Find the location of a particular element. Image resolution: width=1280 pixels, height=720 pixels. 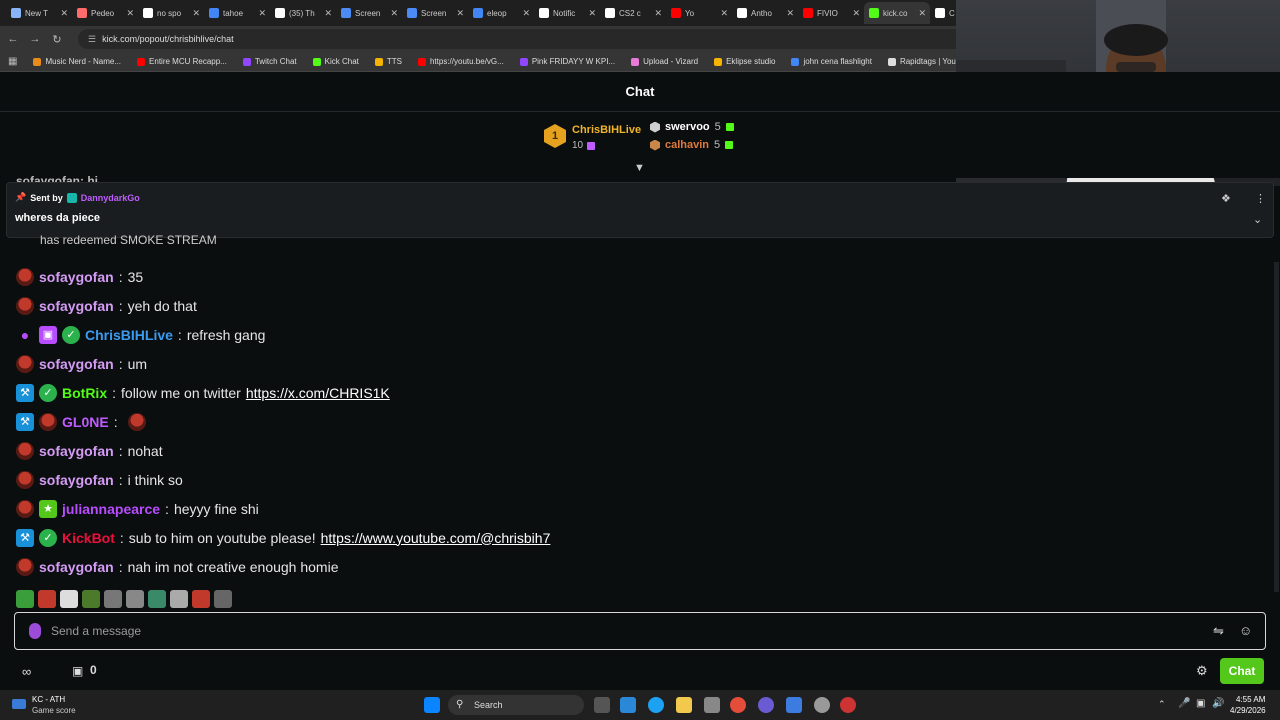

store-icon is located at coordinates (712, 705).